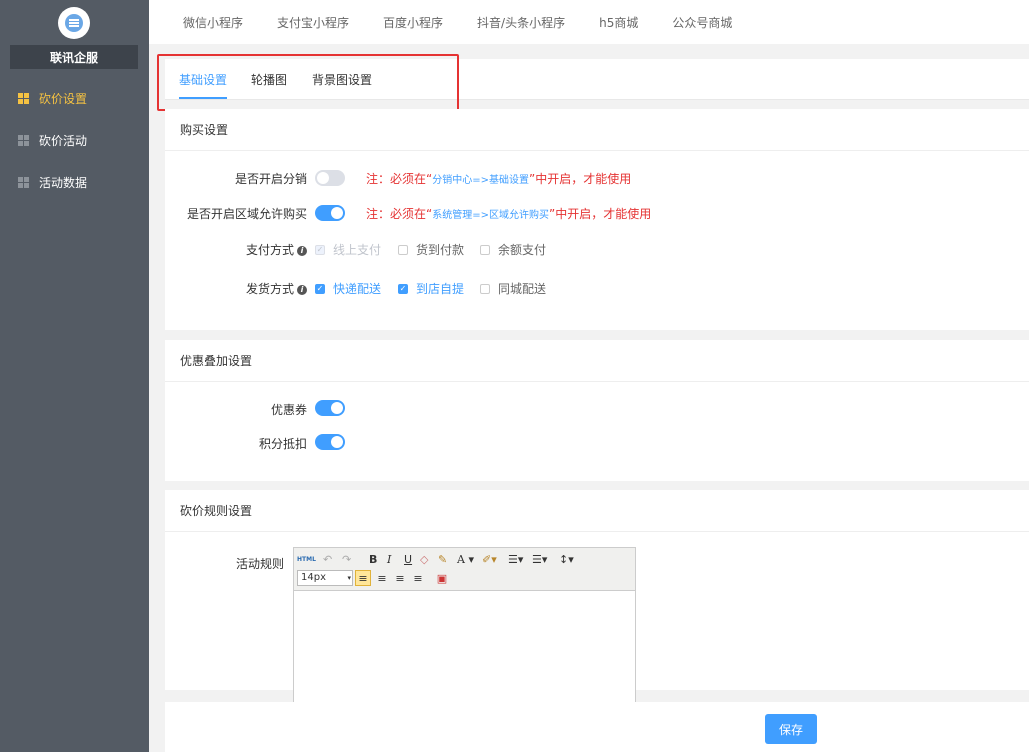 The width and height of the screenshot is (1029, 752). What do you see at coordinates (325, 578) in the screenshot?
I see `font-size-select: 14px ▾` at bounding box center [325, 578].